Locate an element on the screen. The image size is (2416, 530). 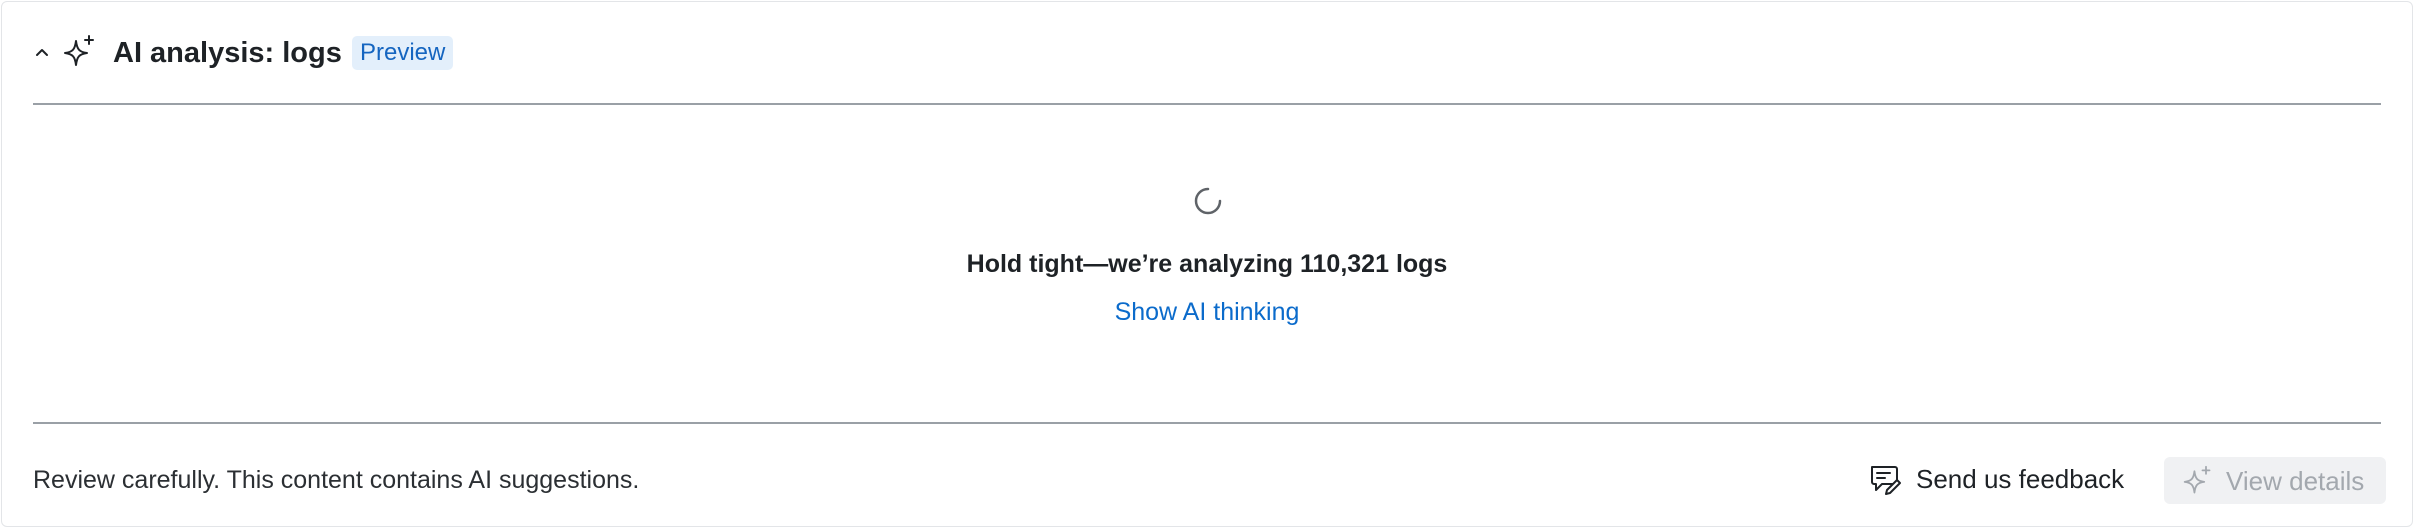
send-feedback-label: Send us feedback is located at coordinates (2020, 479).